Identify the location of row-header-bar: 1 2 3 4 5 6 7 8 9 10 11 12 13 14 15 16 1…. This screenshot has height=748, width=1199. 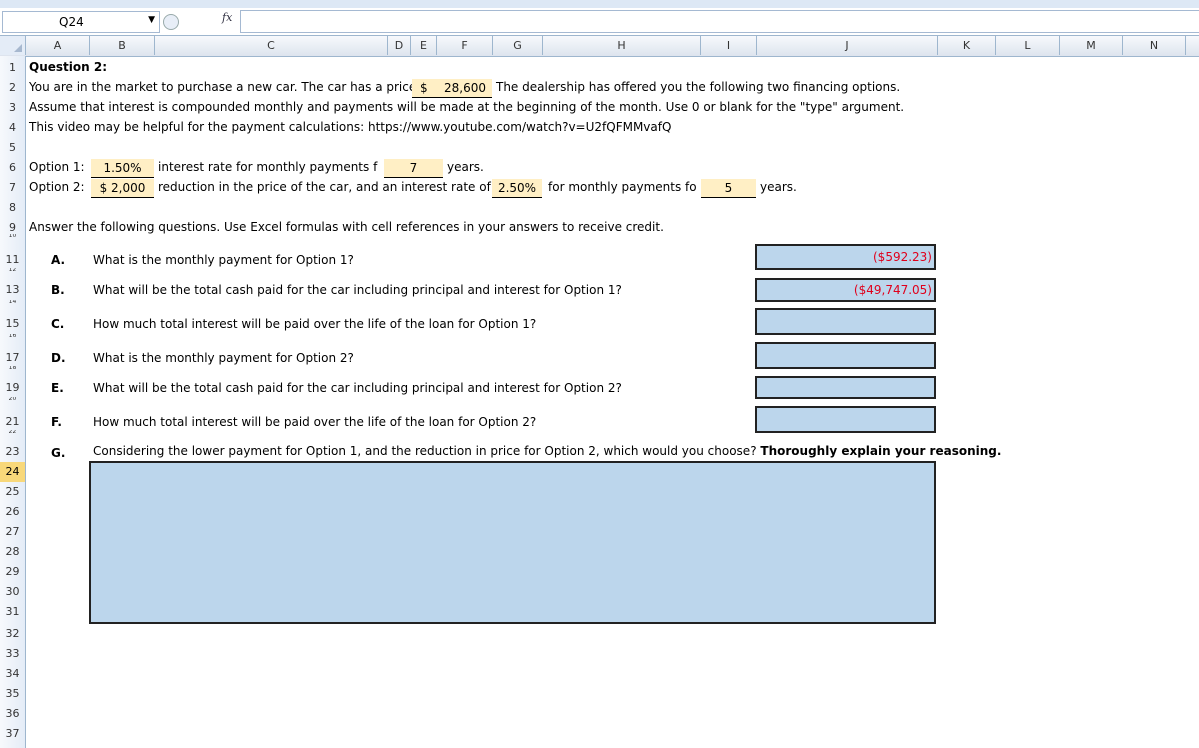
(13, 402).